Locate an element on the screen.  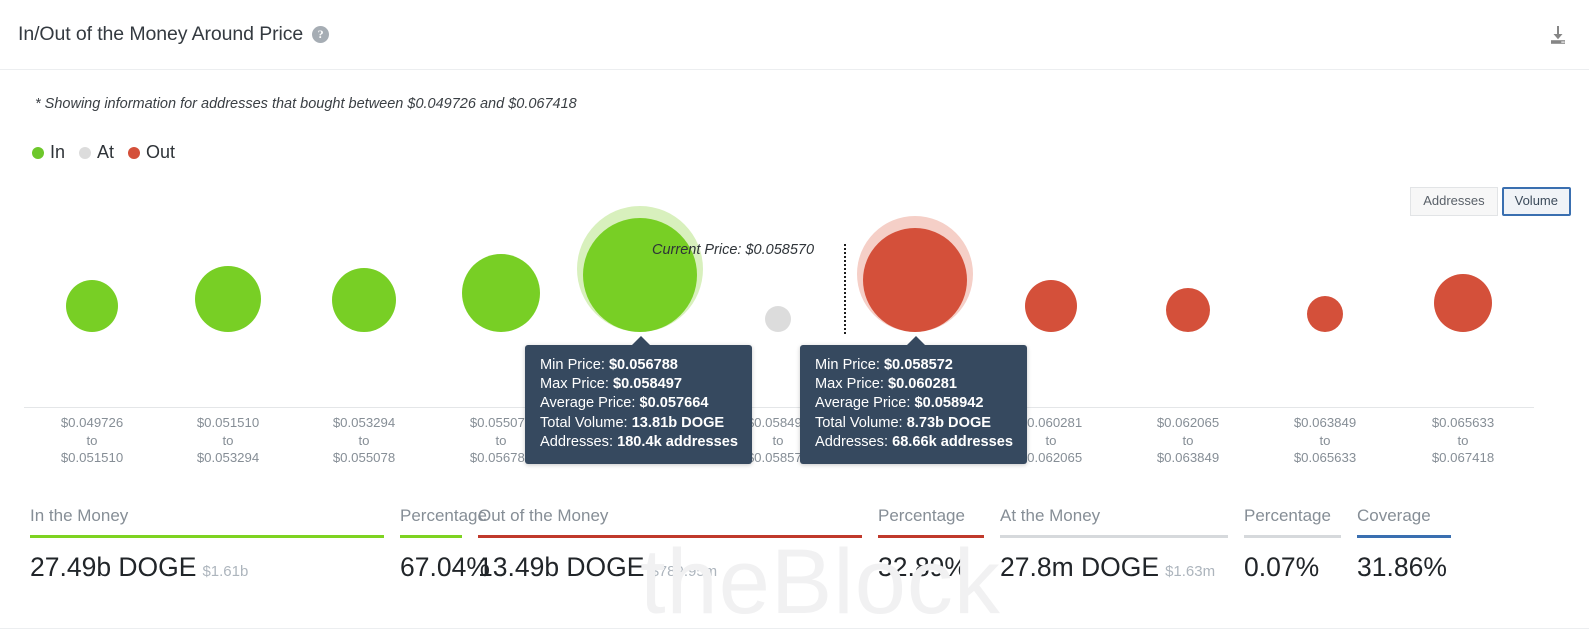
x-tick-min: $0.062065 is located at coordinates (1188, 422).